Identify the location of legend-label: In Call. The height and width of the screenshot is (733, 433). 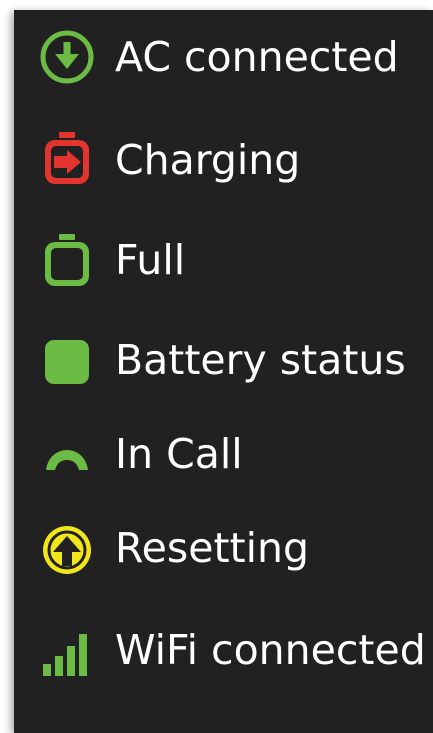
(179, 454).